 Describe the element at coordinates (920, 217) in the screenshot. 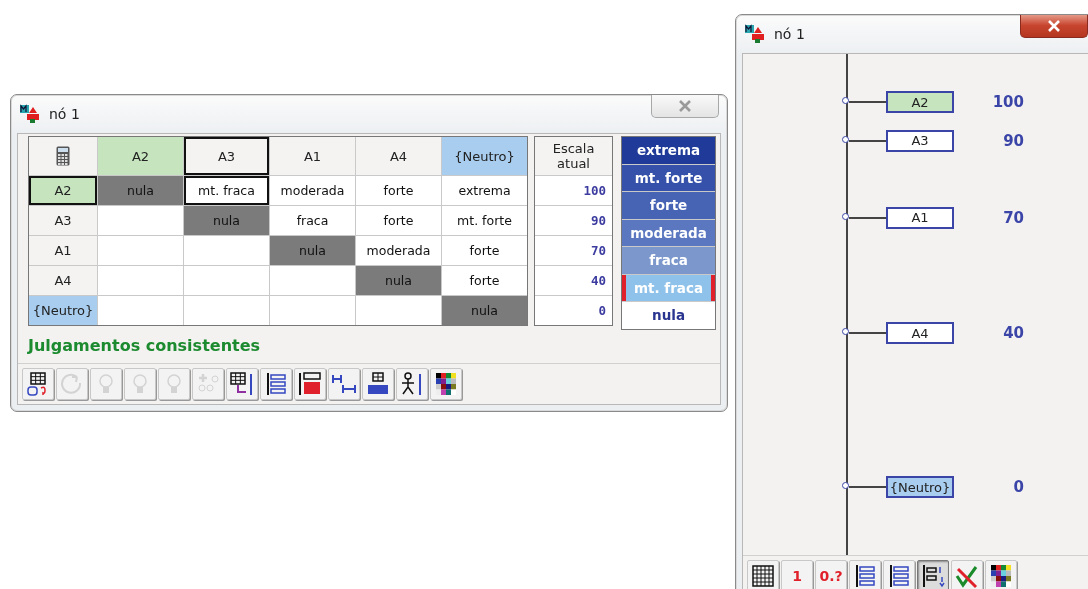

I see `scale-node: A1` at that location.